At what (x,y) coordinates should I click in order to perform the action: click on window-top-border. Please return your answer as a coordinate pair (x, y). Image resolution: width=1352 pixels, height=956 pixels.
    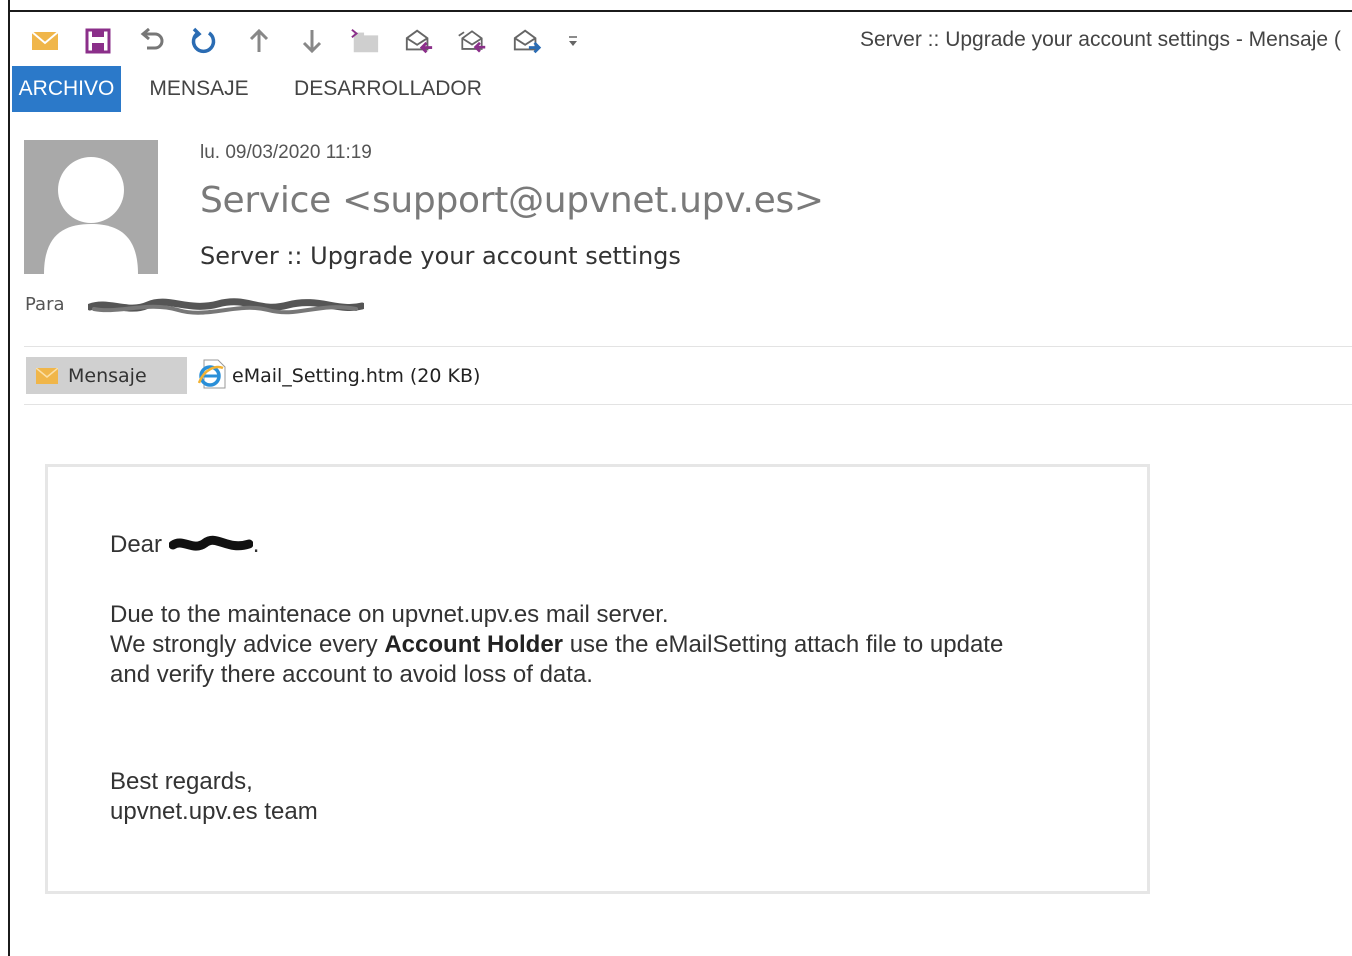
    Looking at the image, I should click on (681, 11).